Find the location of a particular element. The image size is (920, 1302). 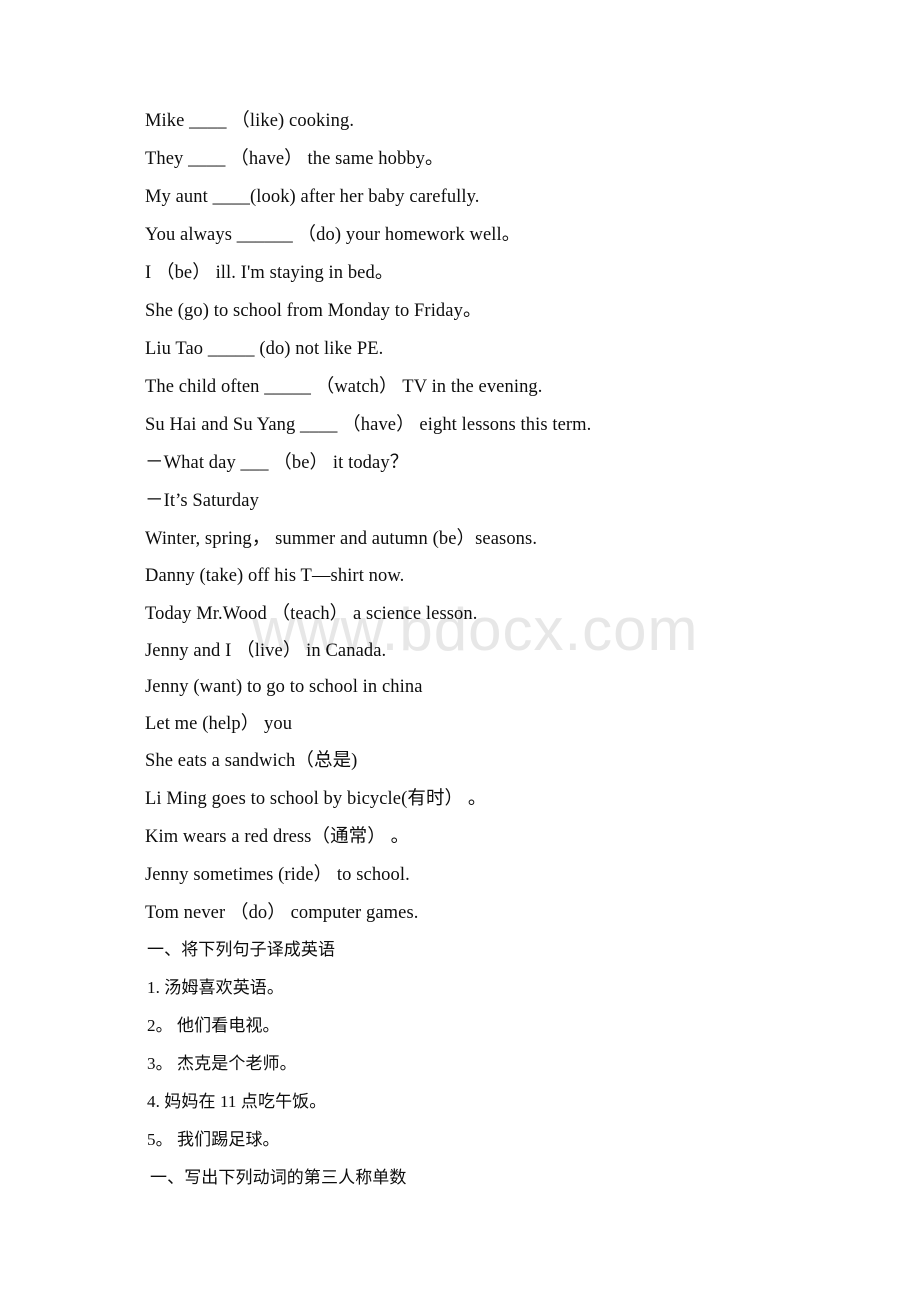

document-line: Liu Tao _____ (do) not like PE. is located at coordinates (264, 349).